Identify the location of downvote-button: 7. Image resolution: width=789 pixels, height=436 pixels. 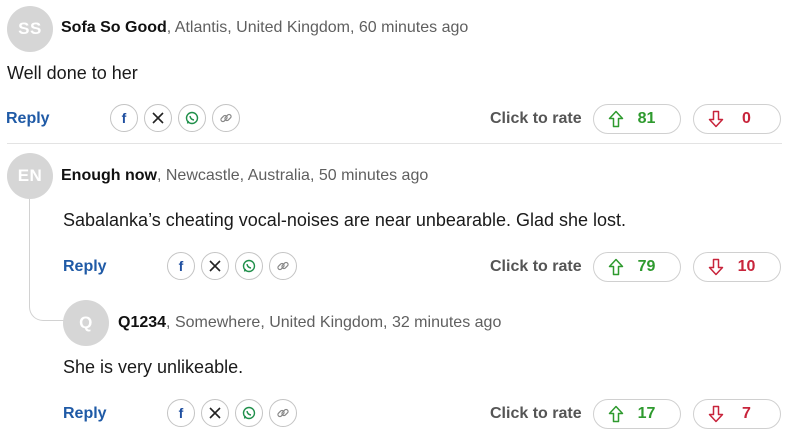
(737, 414).